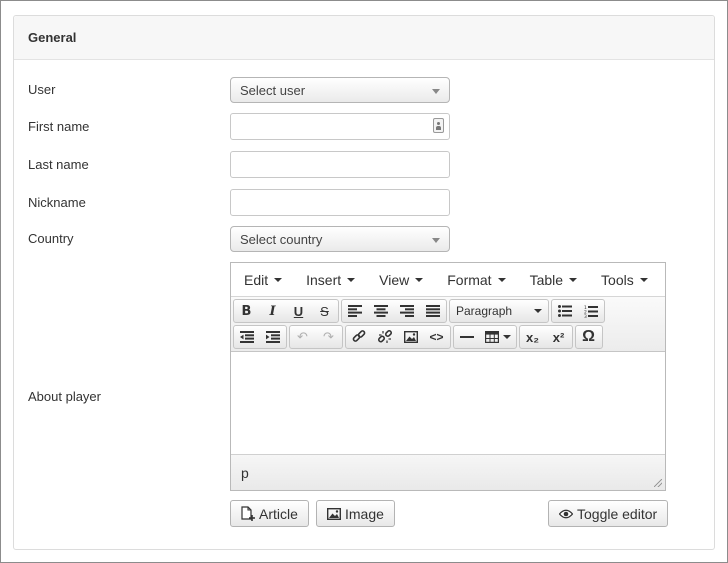  What do you see at coordinates (64, 396) in the screenshot?
I see `about-player-label: About player` at bounding box center [64, 396].